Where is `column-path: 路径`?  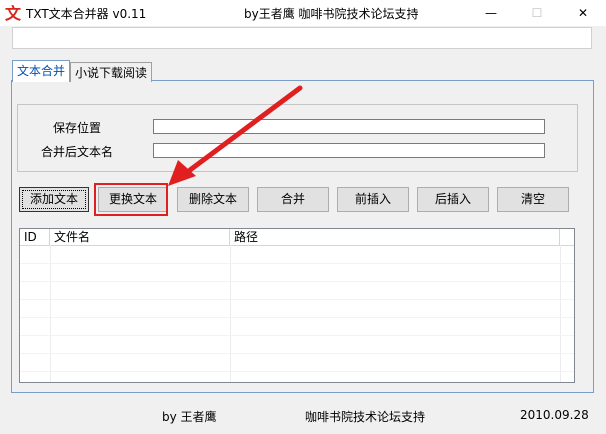 column-path: 路径 is located at coordinates (395, 237).